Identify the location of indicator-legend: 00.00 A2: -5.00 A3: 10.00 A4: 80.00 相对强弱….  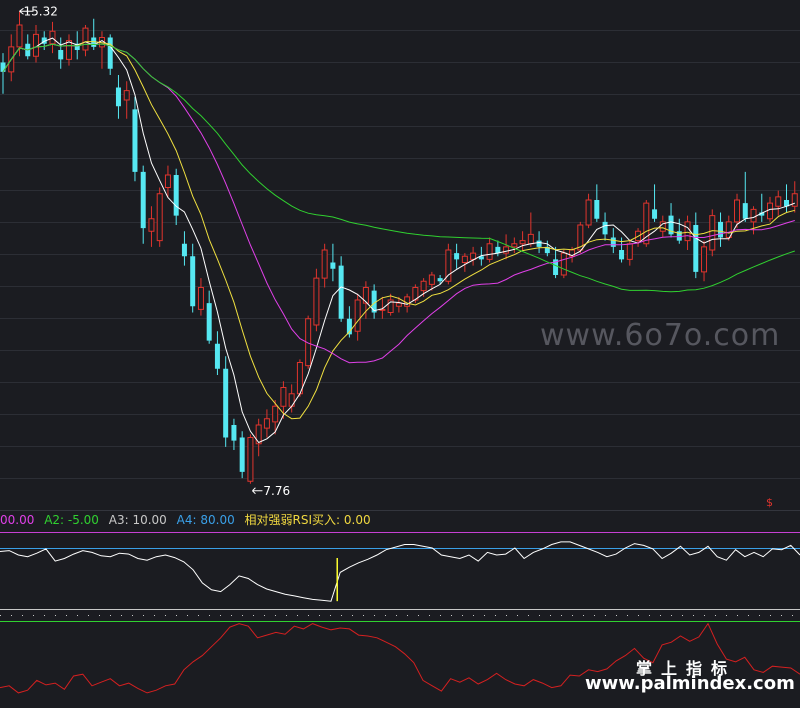
(188, 519).